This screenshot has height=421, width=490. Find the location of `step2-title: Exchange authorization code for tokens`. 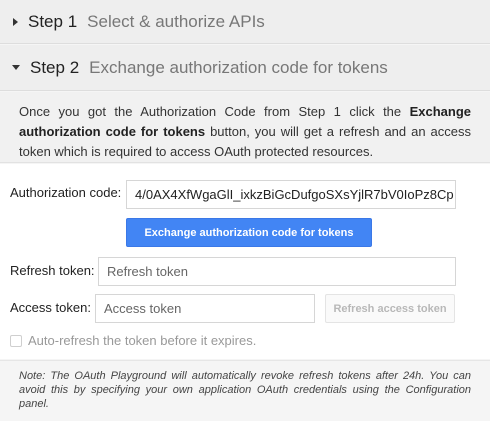

step2-title: Exchange authorization code for tokens is located at coordinates (238, 67).